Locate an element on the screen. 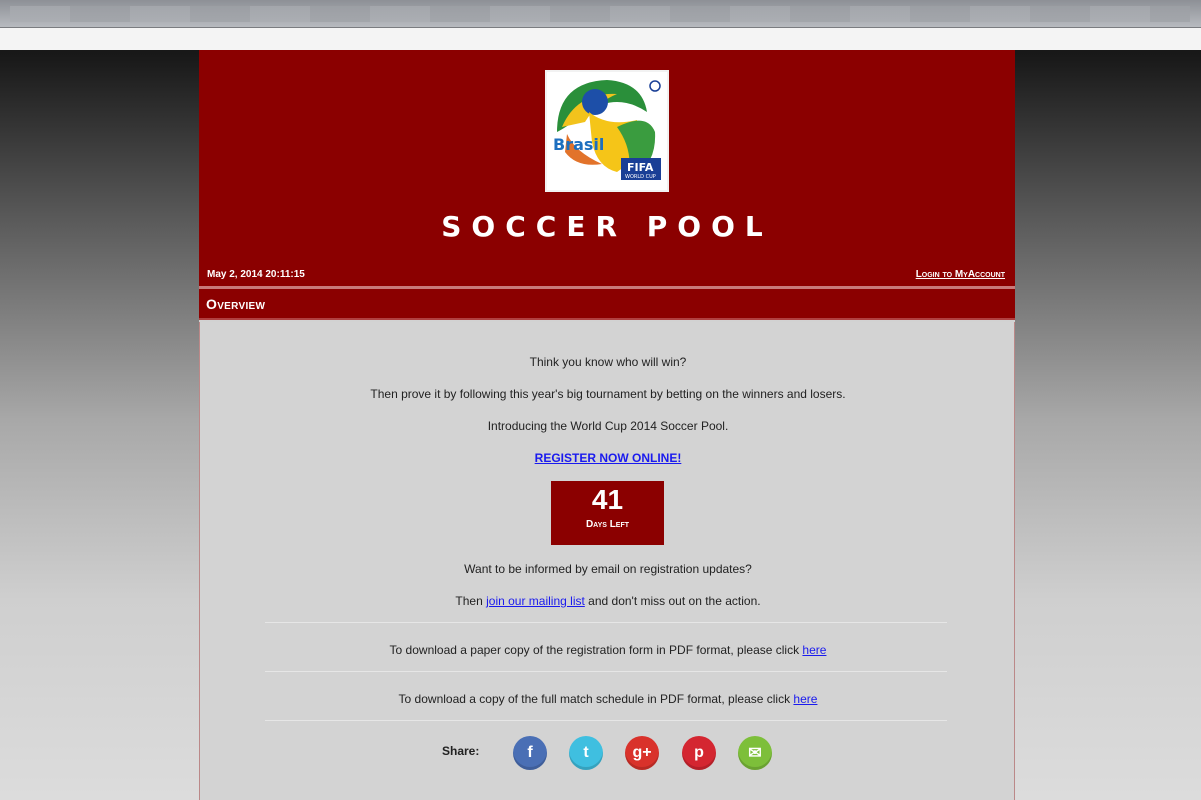 Image resolution: width=1201 pixels, height=800 pixels. download-schedule-link: here is located at coordinates (805, 699).